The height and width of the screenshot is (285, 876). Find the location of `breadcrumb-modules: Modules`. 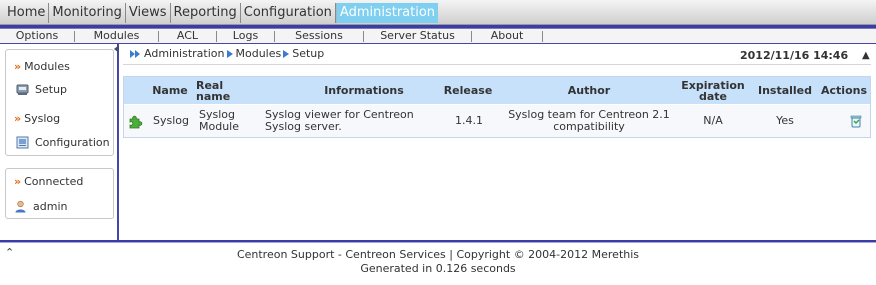

breadcrumb-modules: Modules is located at coordinates (259, 53).